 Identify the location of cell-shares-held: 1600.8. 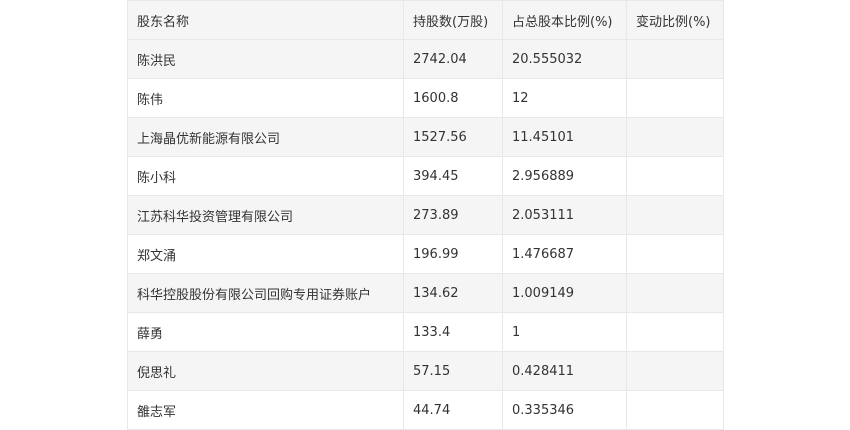
(453, 98).